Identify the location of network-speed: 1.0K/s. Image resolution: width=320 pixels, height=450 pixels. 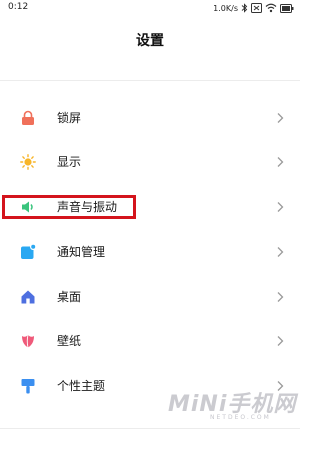
(225, 8).